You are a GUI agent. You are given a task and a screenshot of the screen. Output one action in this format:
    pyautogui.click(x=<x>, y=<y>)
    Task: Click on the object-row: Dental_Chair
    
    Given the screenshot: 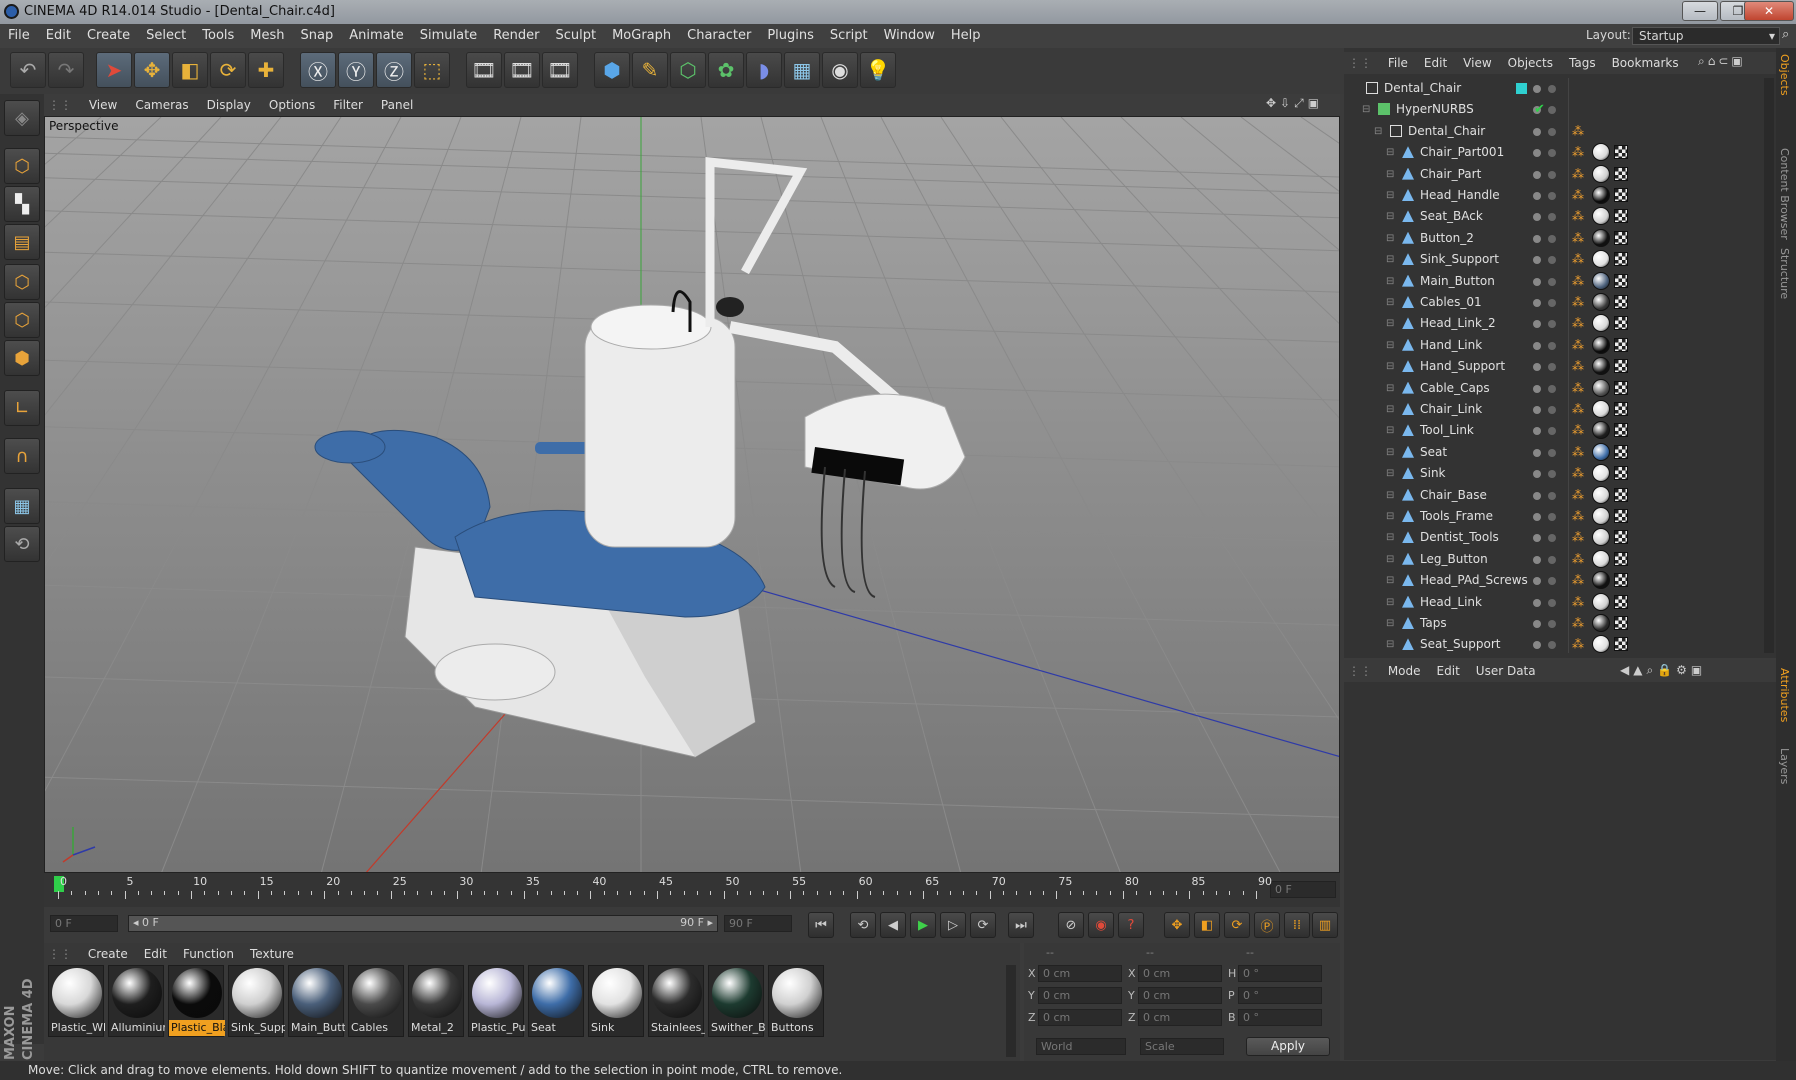 What is the action you would take?
    pyautogui.click(x=1554, y=88)
    